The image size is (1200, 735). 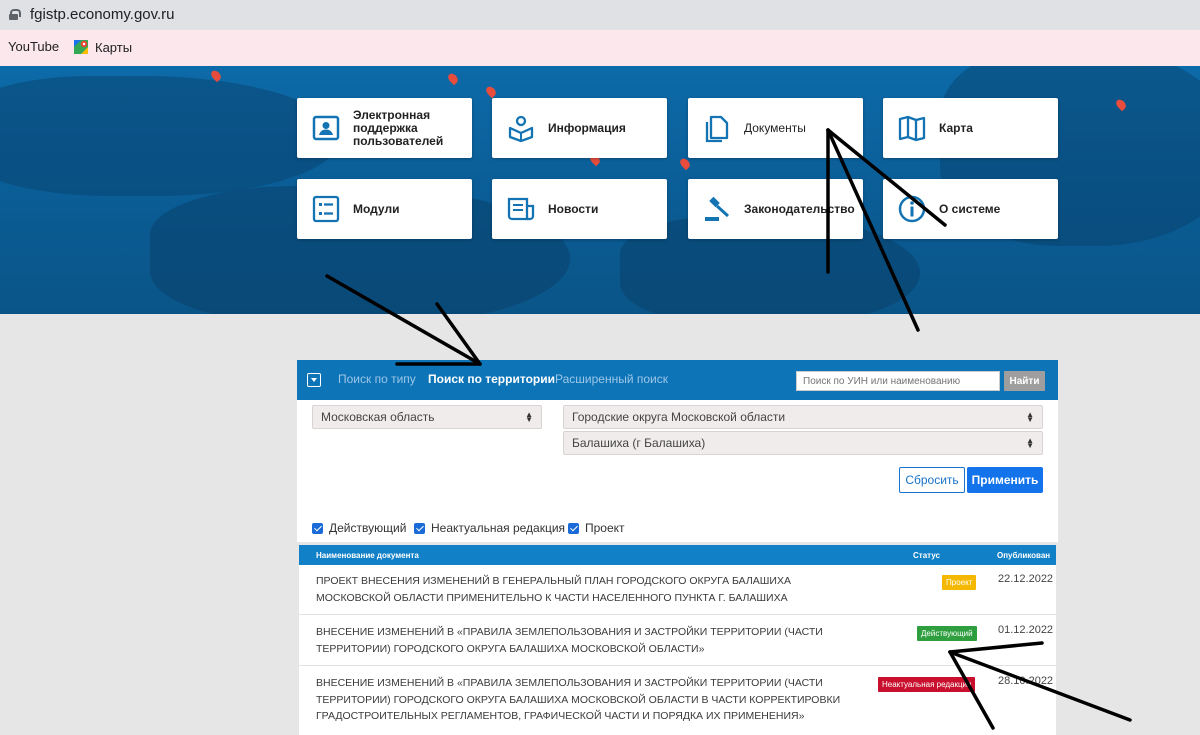 I want to click on user-card-icon, so click(x=326, y=128).